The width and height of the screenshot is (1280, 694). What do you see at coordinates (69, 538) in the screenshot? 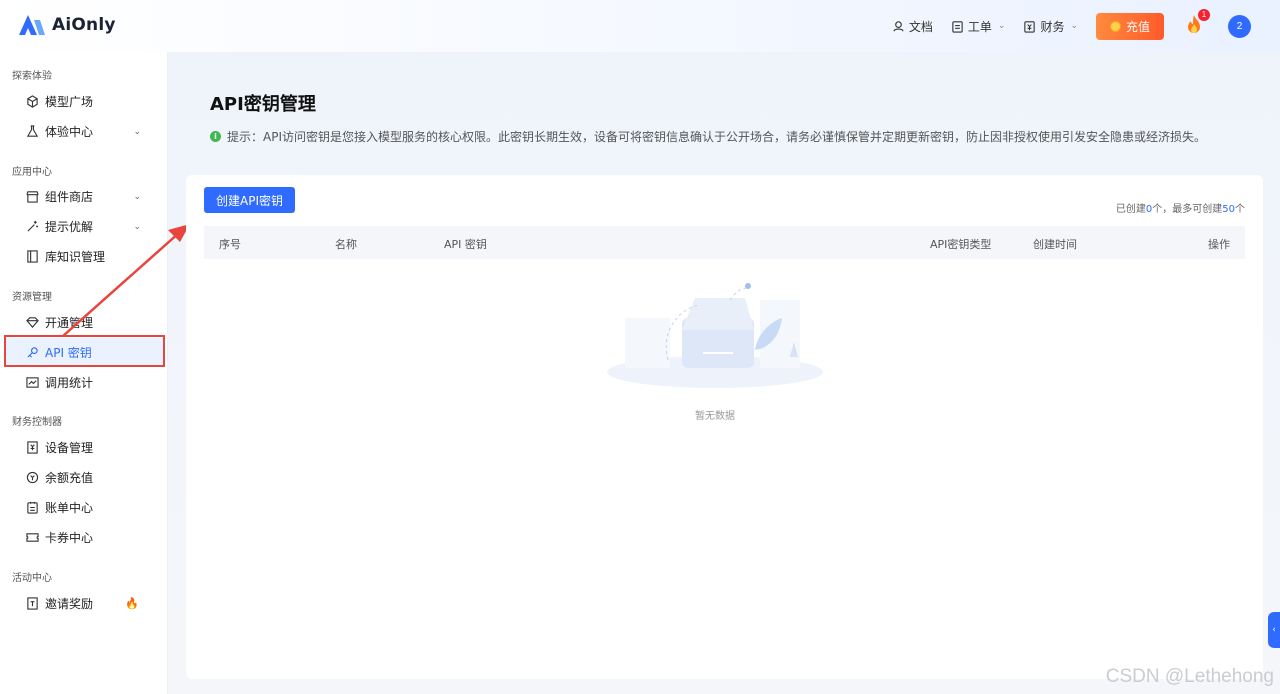
I see `sidebar-item-label: 卡券中心` at bounding box center [69, 538].